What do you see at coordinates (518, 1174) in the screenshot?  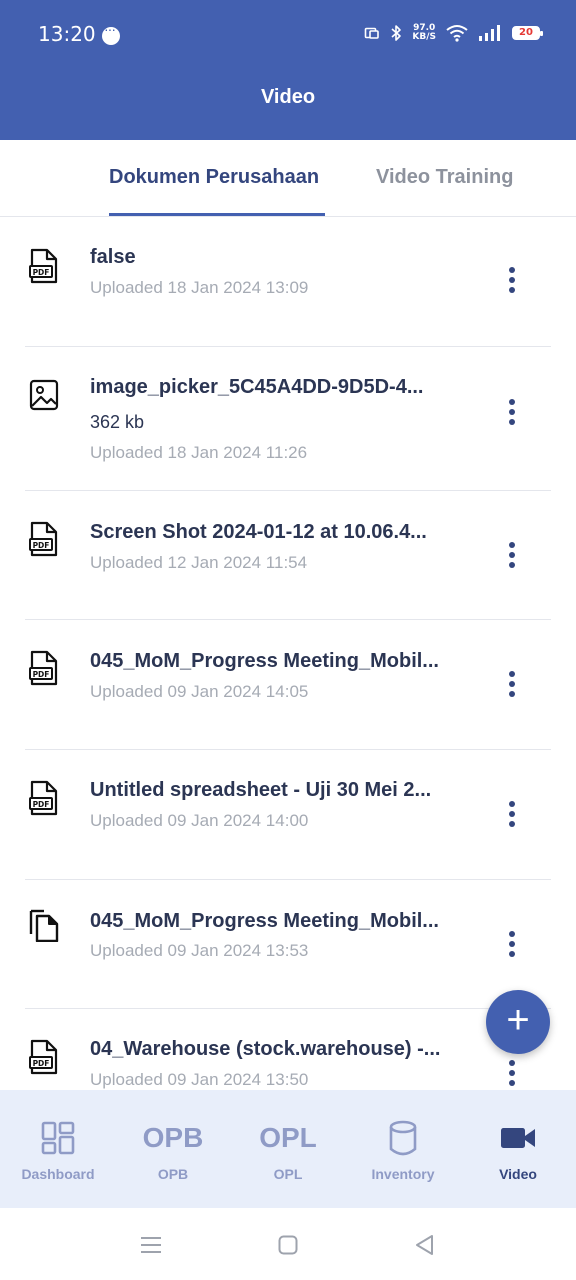 I see `nav-label: Video` at bounding box center [518, 1174].